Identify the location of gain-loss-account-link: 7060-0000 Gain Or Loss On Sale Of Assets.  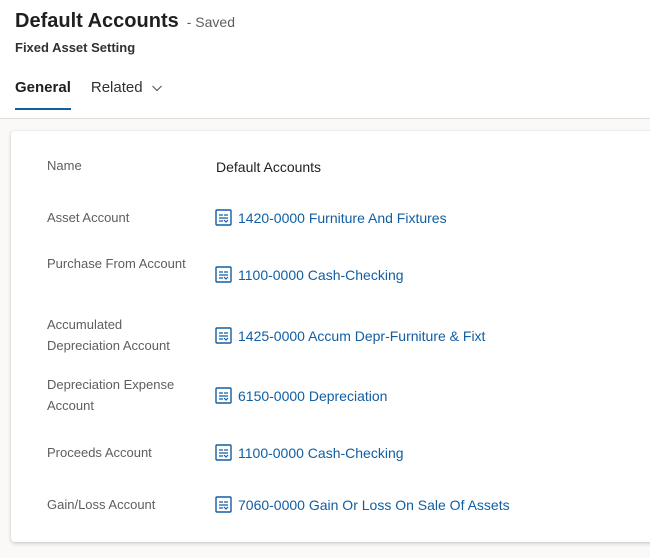
(374, 505).